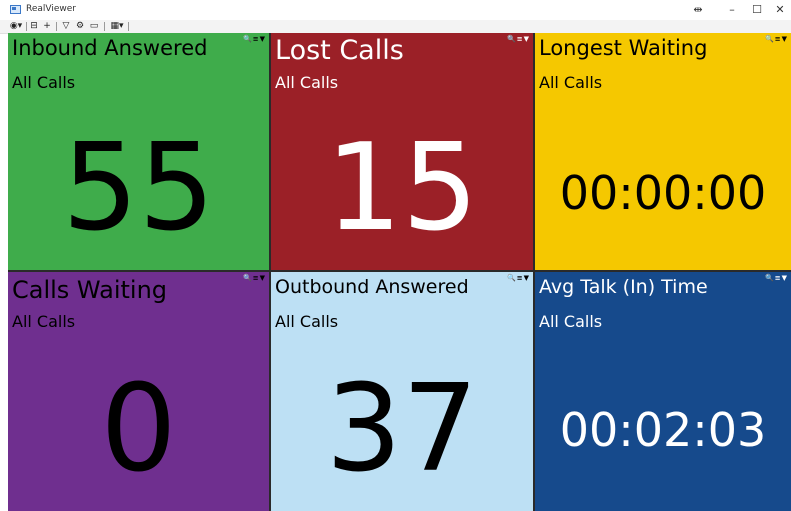 This screenshot has width=791, height=511. What do you see at coordinates (138, 429) in the screenshot?
I see `tile-value: 0` at bounding box center [138, 429].